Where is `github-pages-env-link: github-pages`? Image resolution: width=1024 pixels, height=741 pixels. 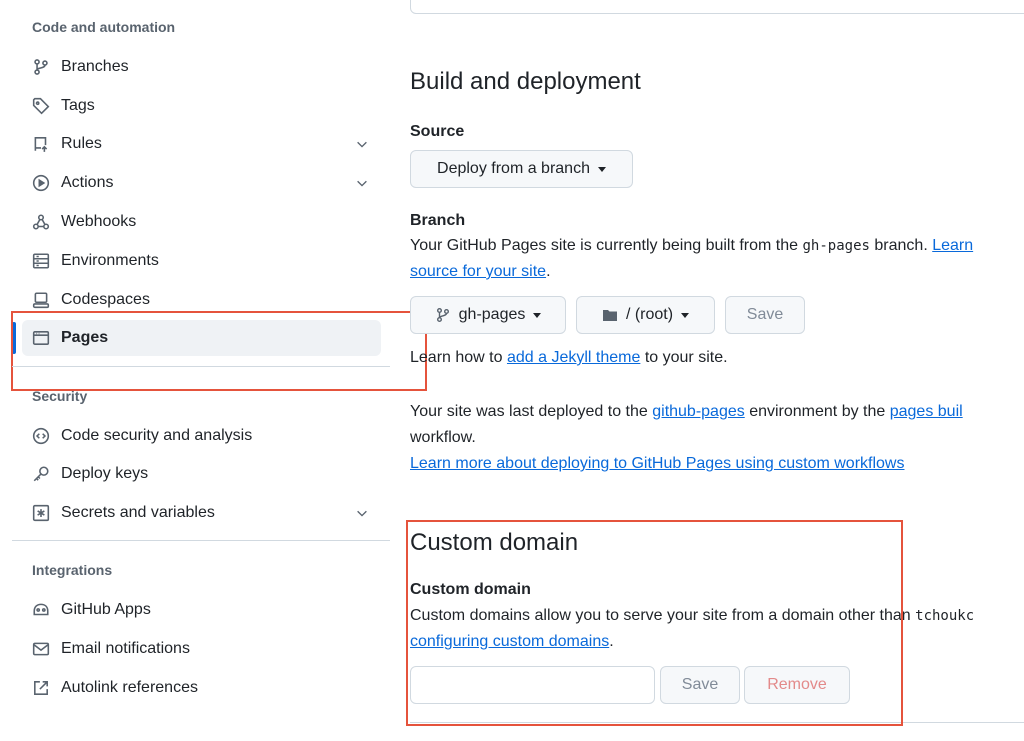 github-pages-env-link: github-pages is located at coordinates (698, 411).